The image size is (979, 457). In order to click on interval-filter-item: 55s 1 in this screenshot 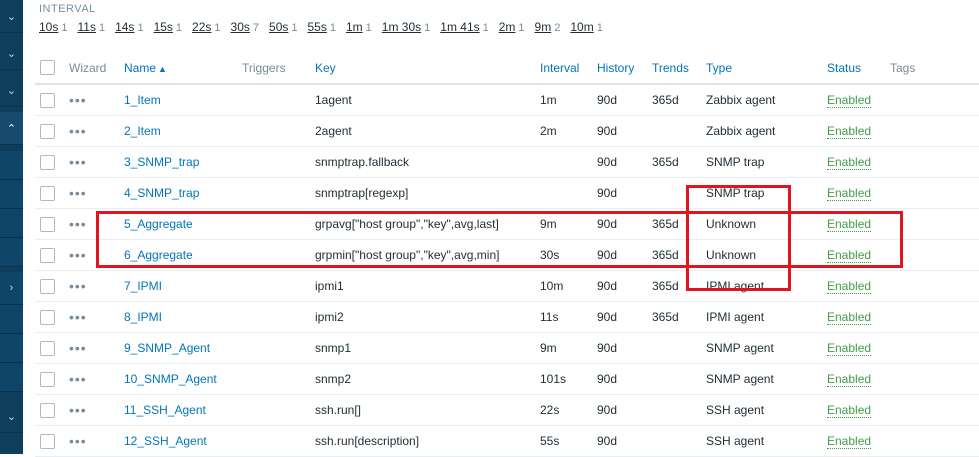, I will do `click(322, 27)`.